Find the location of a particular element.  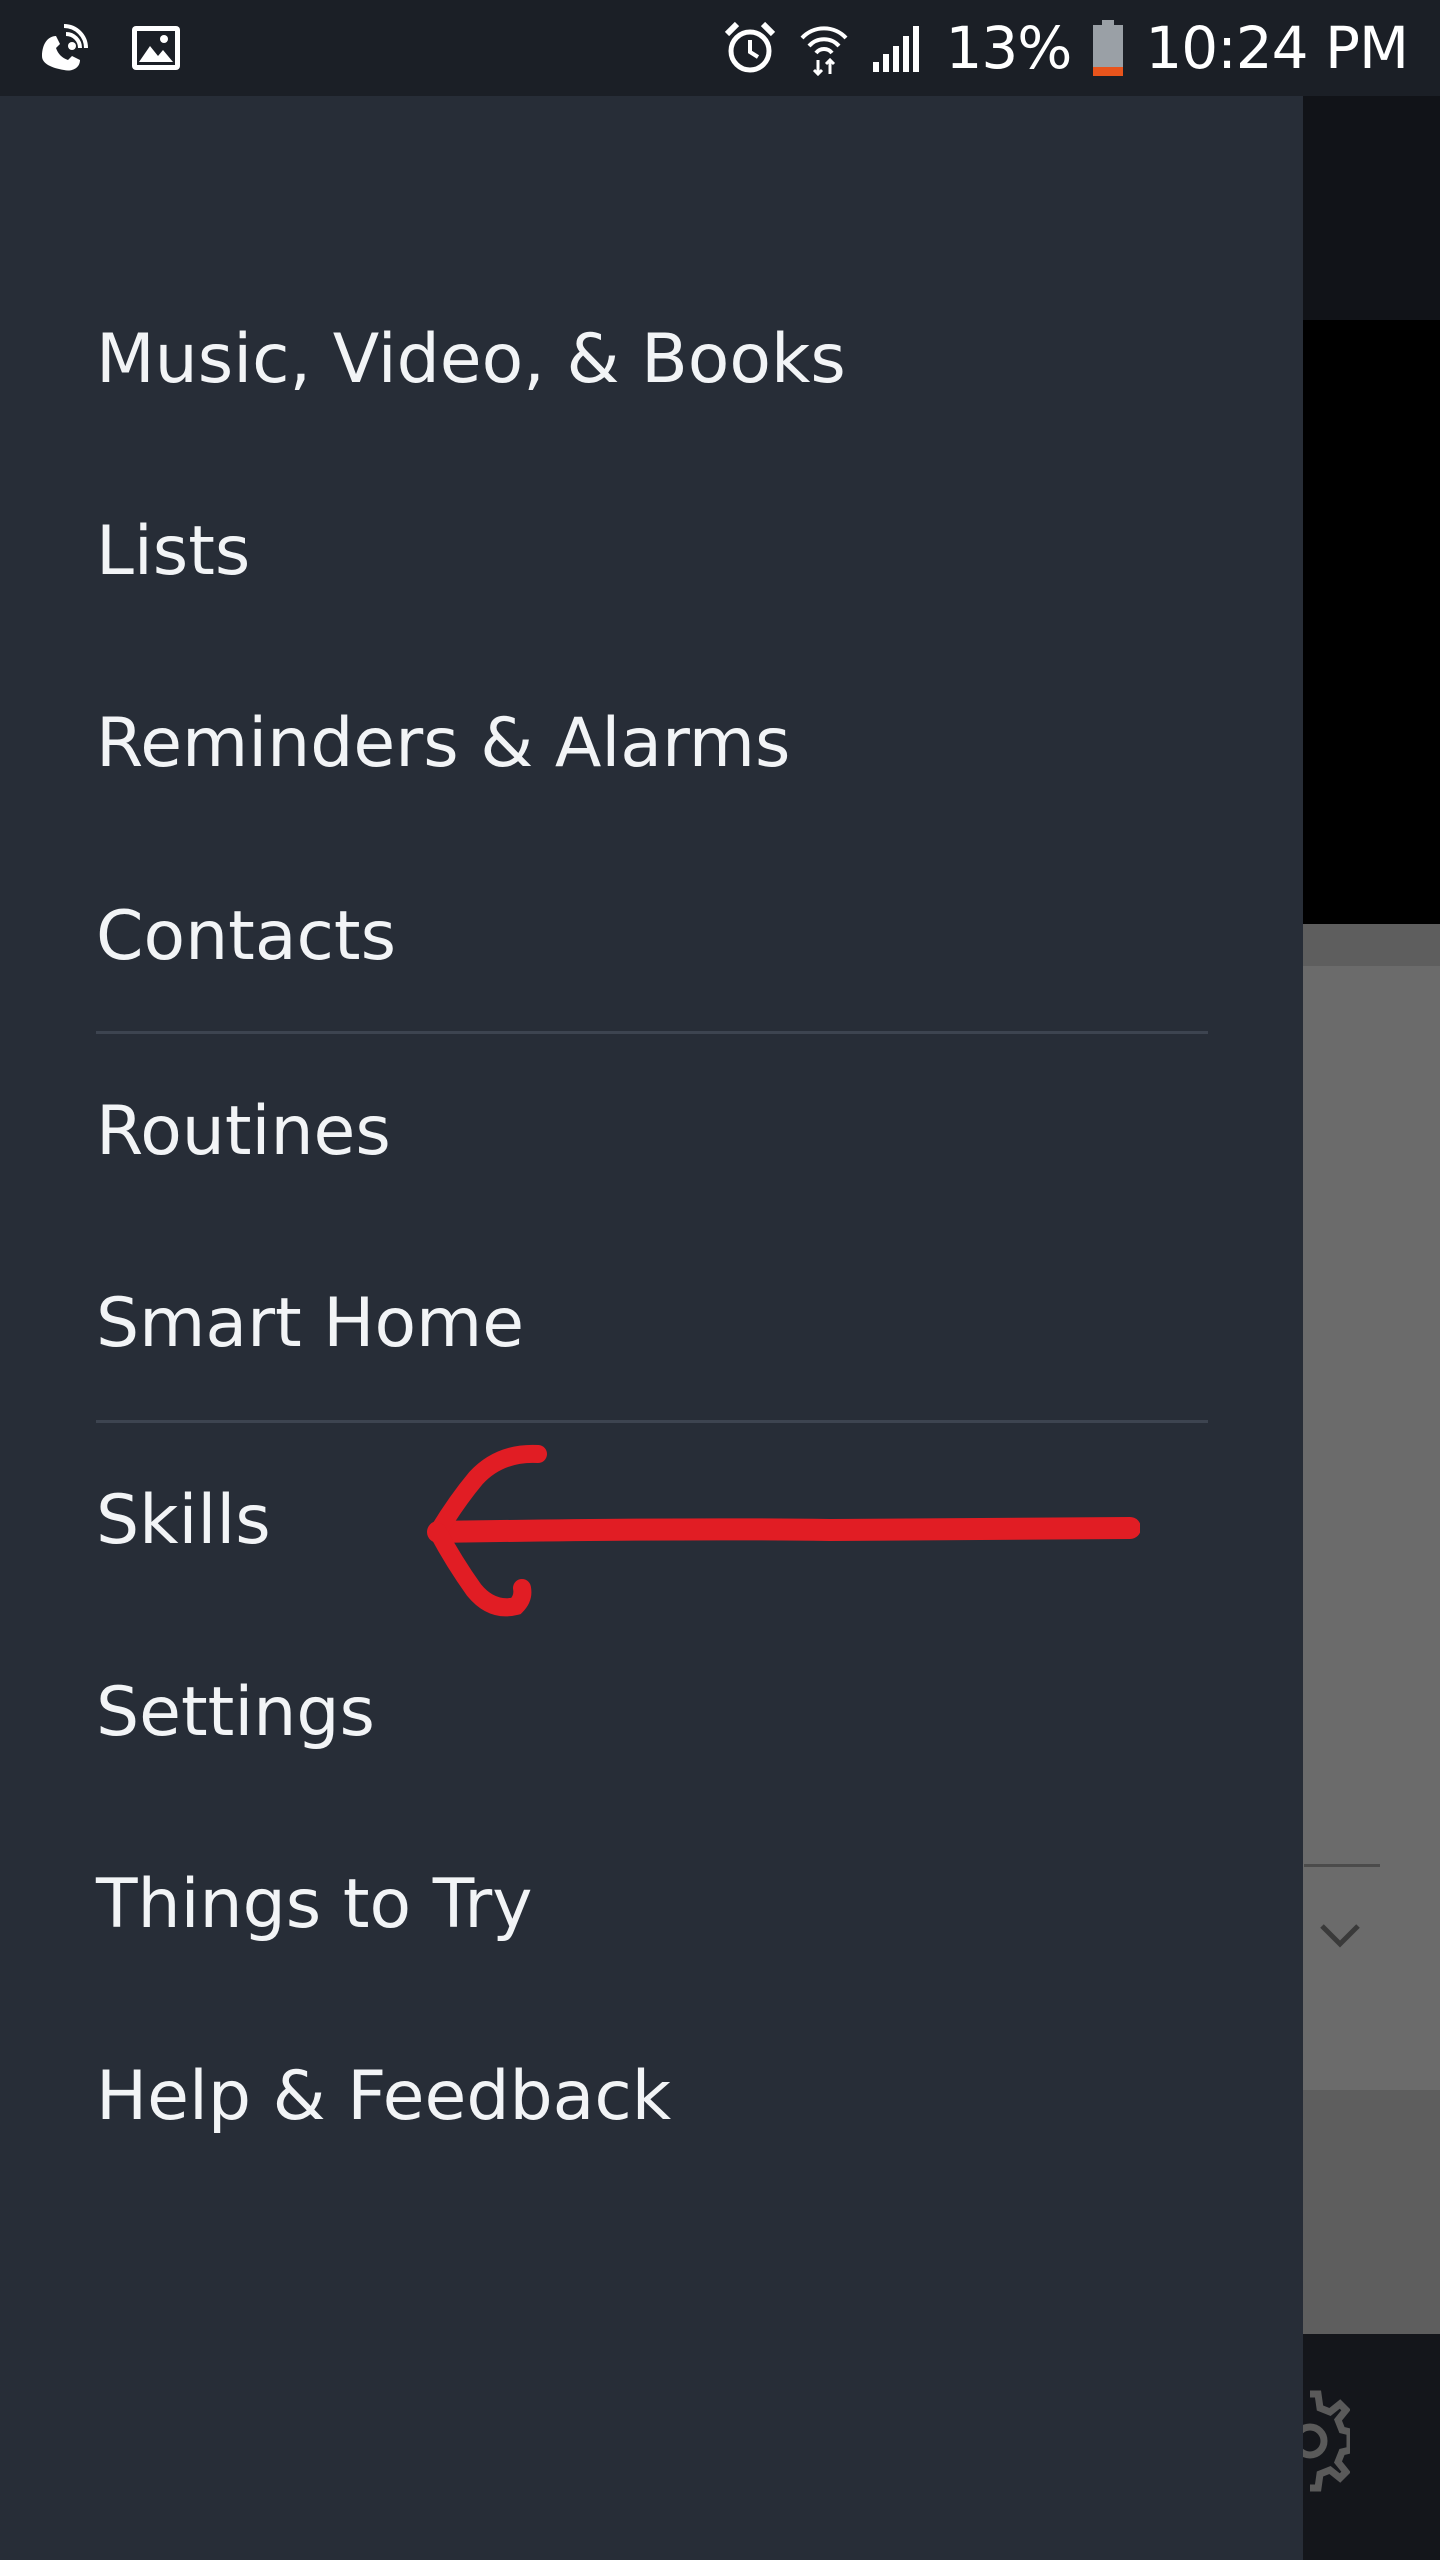

status-left-icons is located at coordinates (108, 48).